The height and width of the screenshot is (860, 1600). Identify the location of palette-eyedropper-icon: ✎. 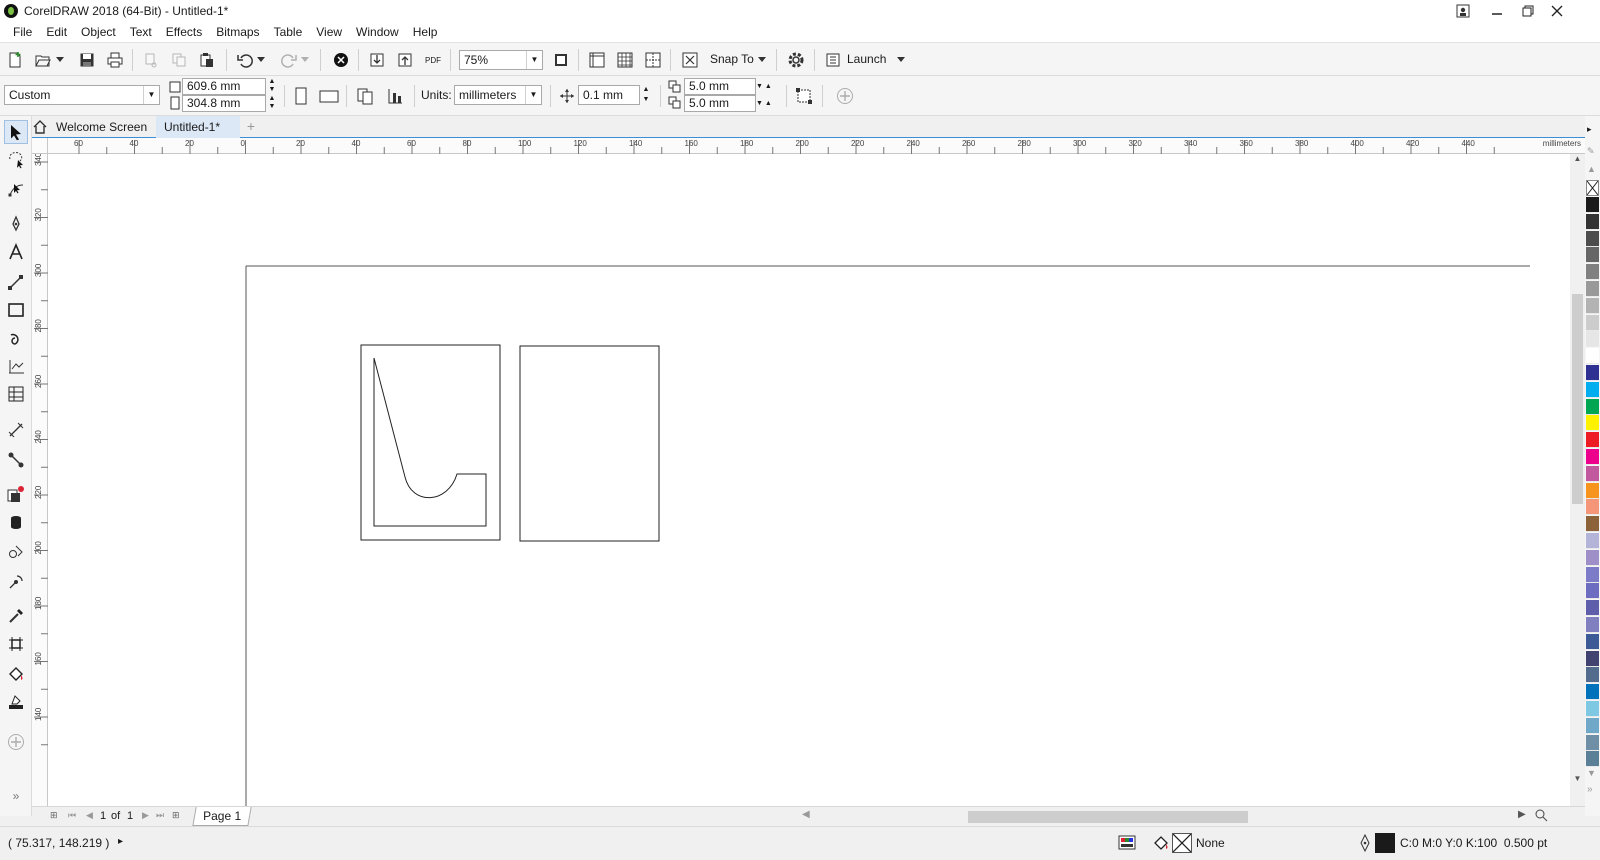
(1591, 151).